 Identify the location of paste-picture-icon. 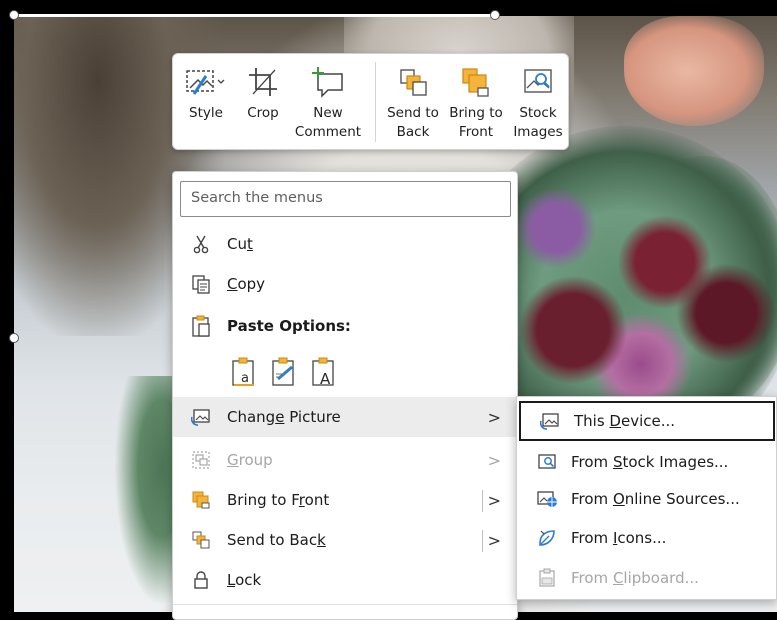
(284, 372).